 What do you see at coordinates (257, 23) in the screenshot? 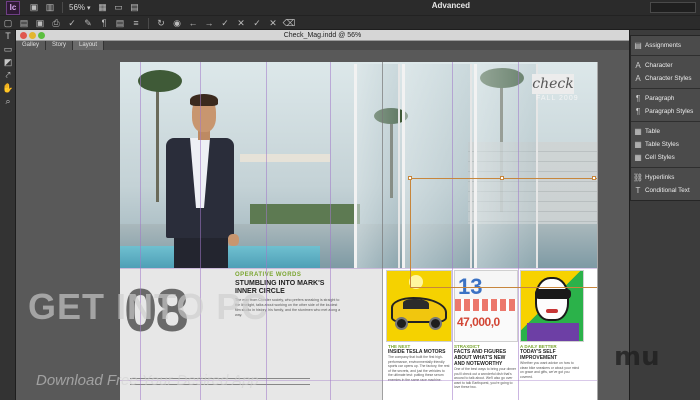
I see `accept-all-icon: ✓` at bounding box center [257, 23].